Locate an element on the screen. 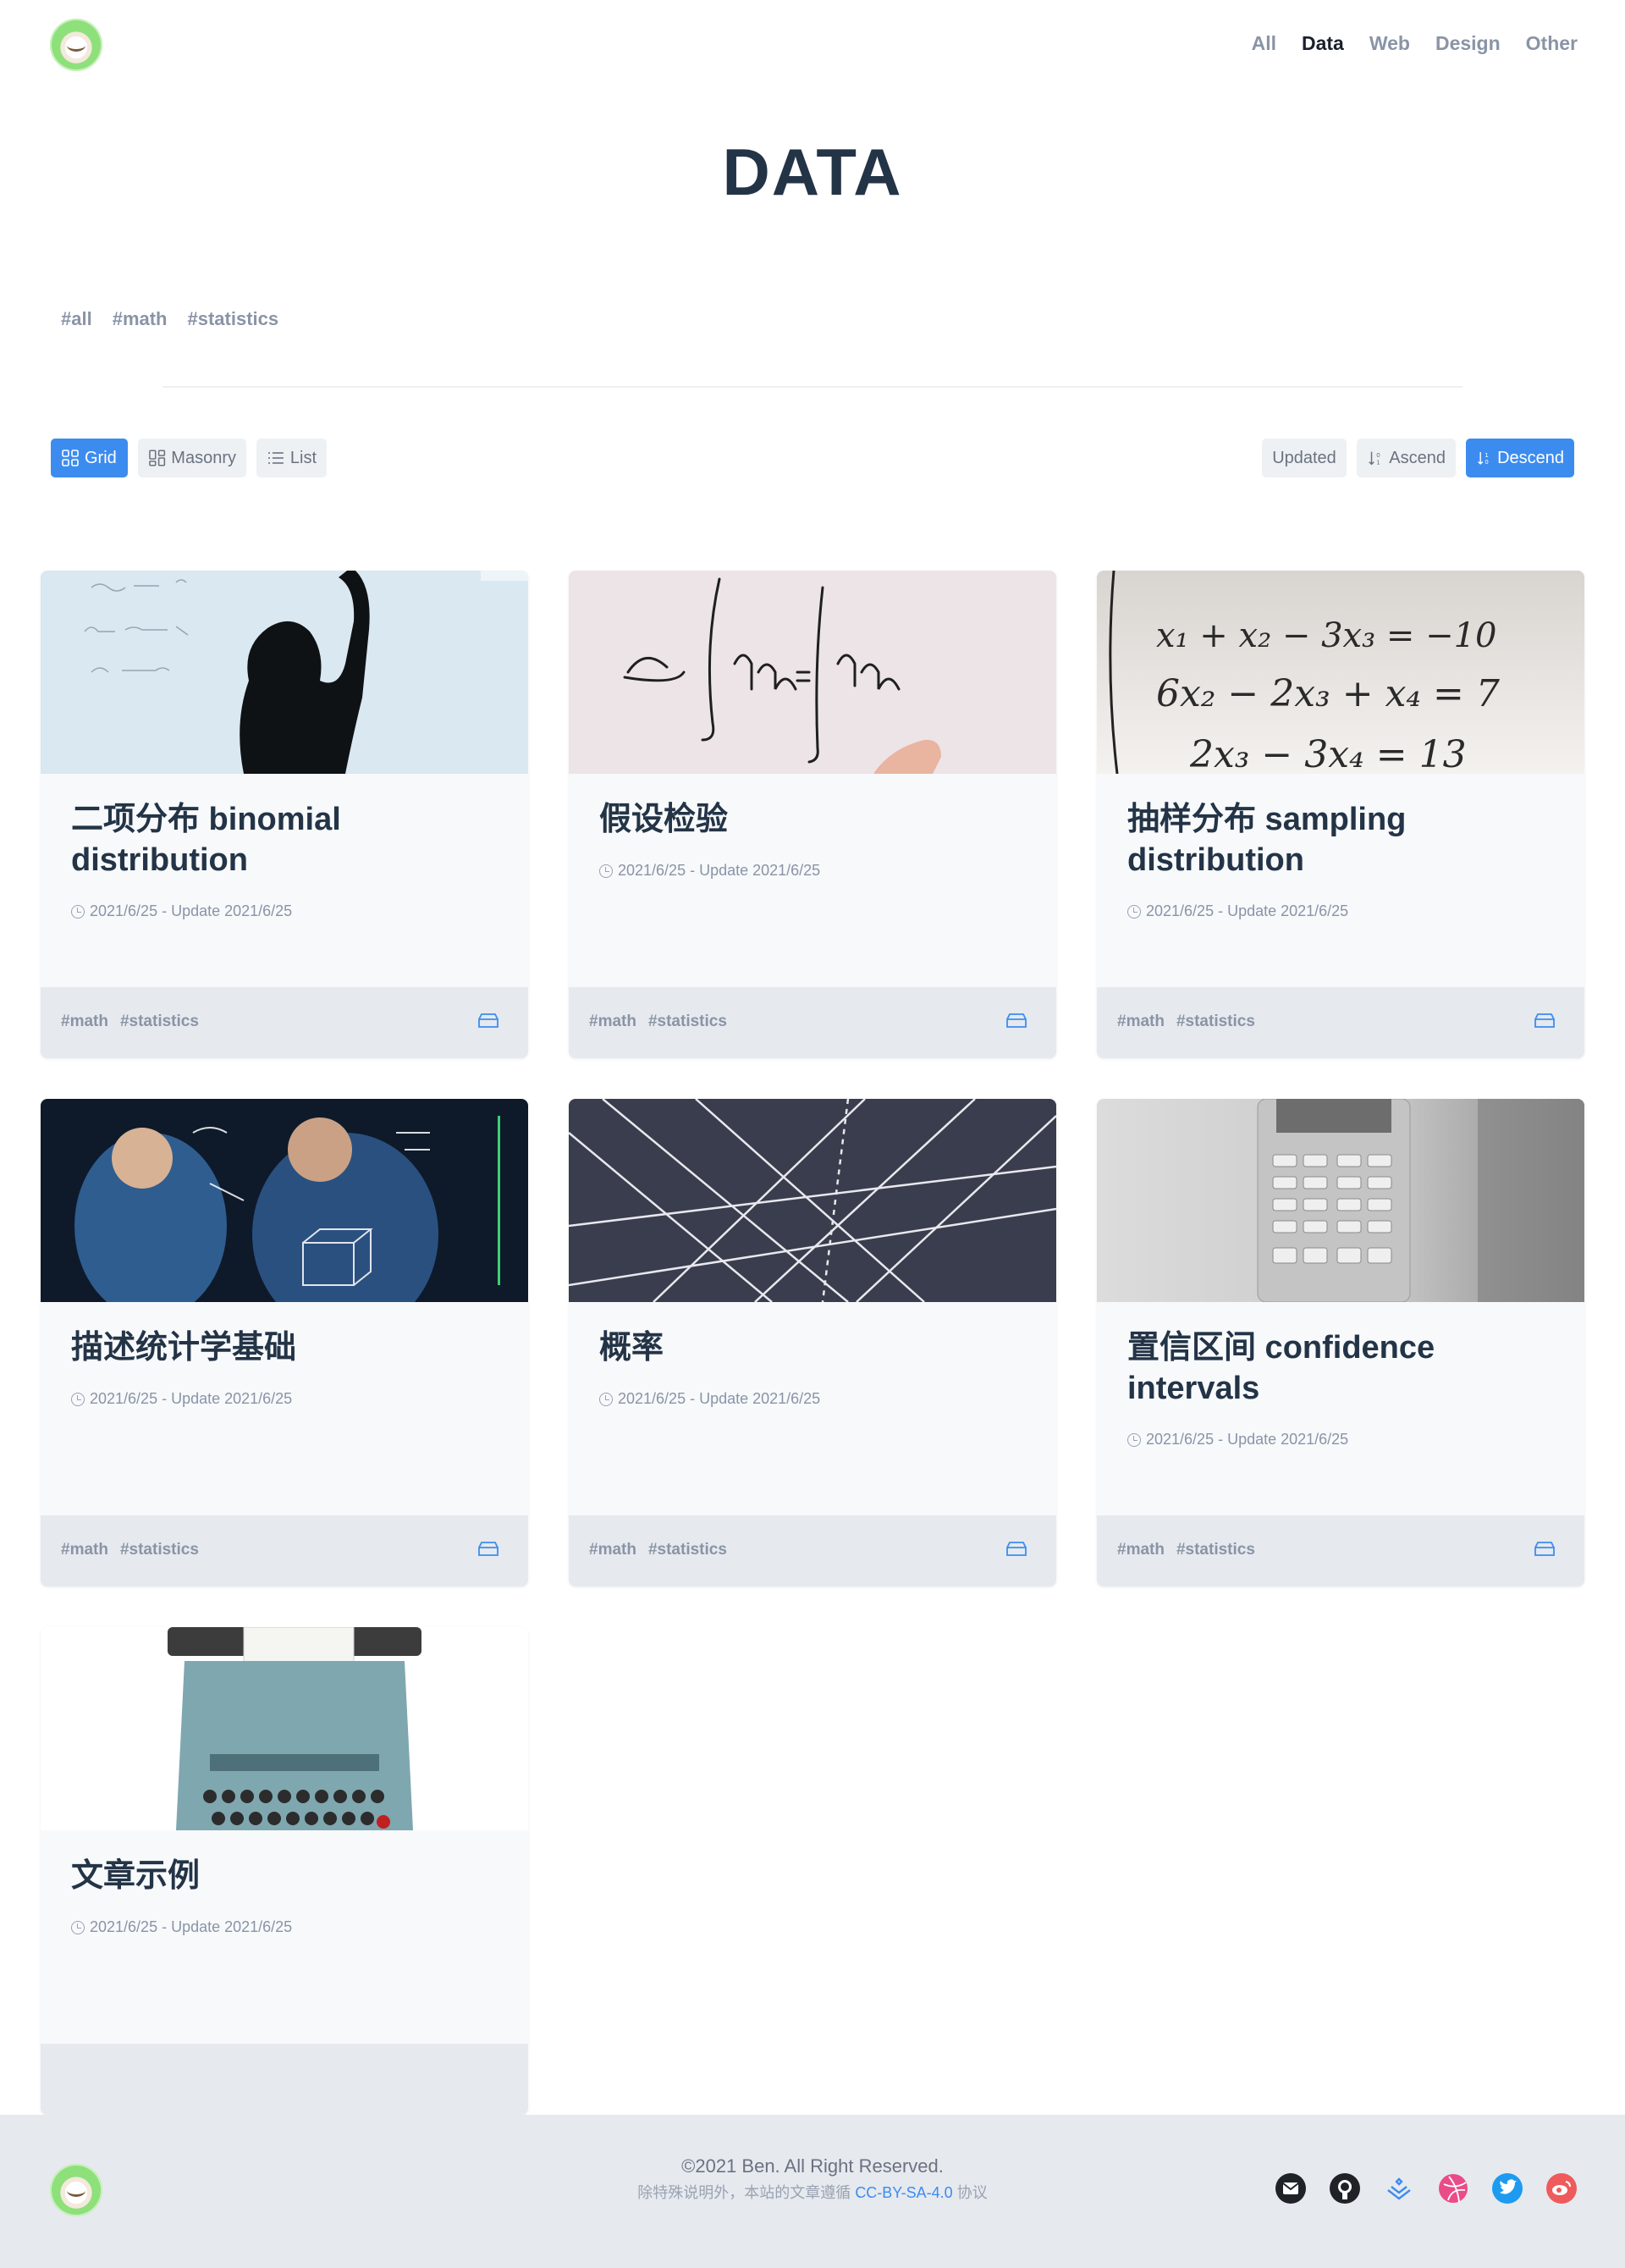 The image size is (1625, 2268). list-icon is located at coordinates (276, 458).